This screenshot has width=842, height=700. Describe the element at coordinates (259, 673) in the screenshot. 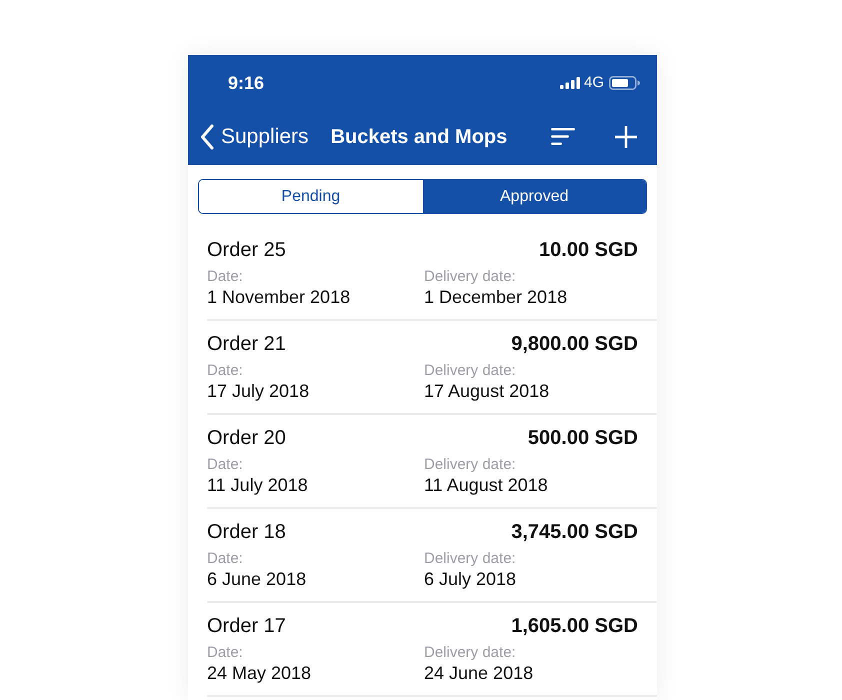

I see `order-date: 24 May 2018` at that location.